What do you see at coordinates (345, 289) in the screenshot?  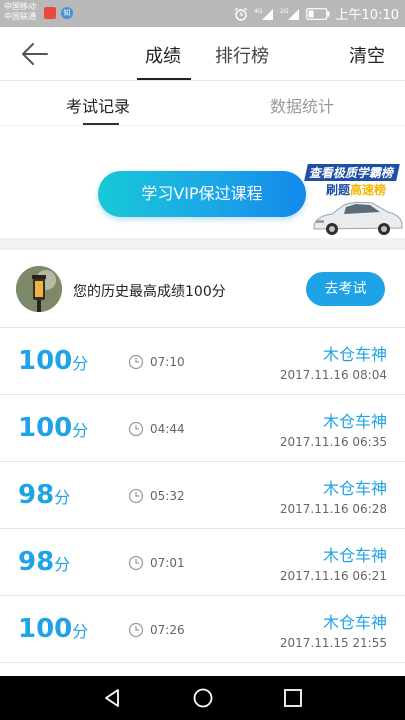 I see `take-exam-button: 去考试` at bounding box center [345, 289].